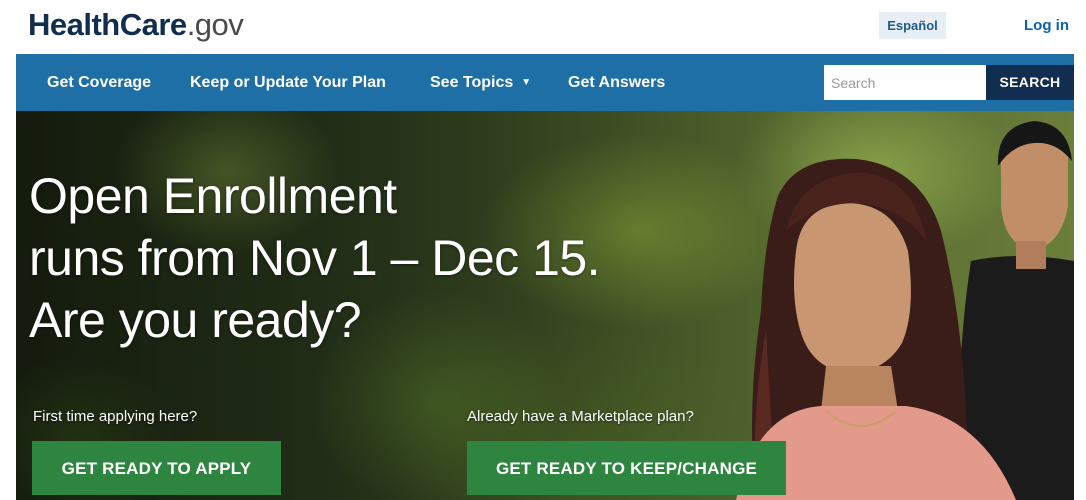  What do you see at coordinates (156, 468) in the screenshot?
I see `get-ready-to-apply-button: GET READY TO APPLY` at bounding box center [156, 468].